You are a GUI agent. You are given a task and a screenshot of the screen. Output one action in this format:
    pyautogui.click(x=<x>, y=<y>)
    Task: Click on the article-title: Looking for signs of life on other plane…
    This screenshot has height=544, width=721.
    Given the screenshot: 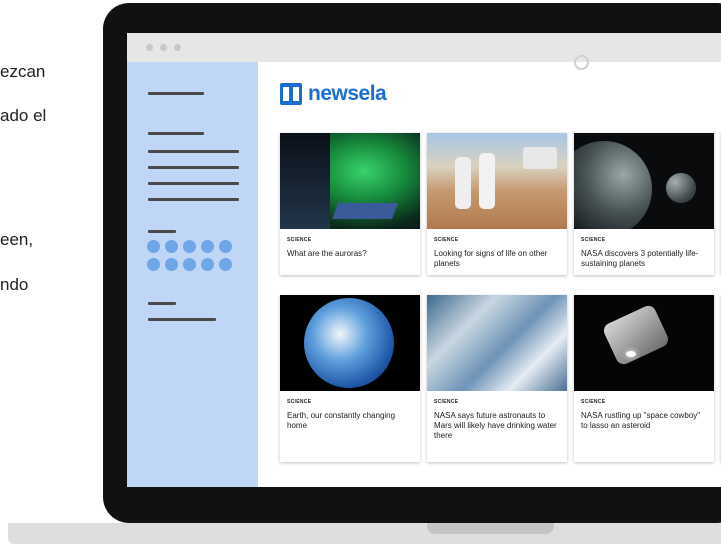 What is the action you would take?
    pyautogui.click(x=491, y=258)
    